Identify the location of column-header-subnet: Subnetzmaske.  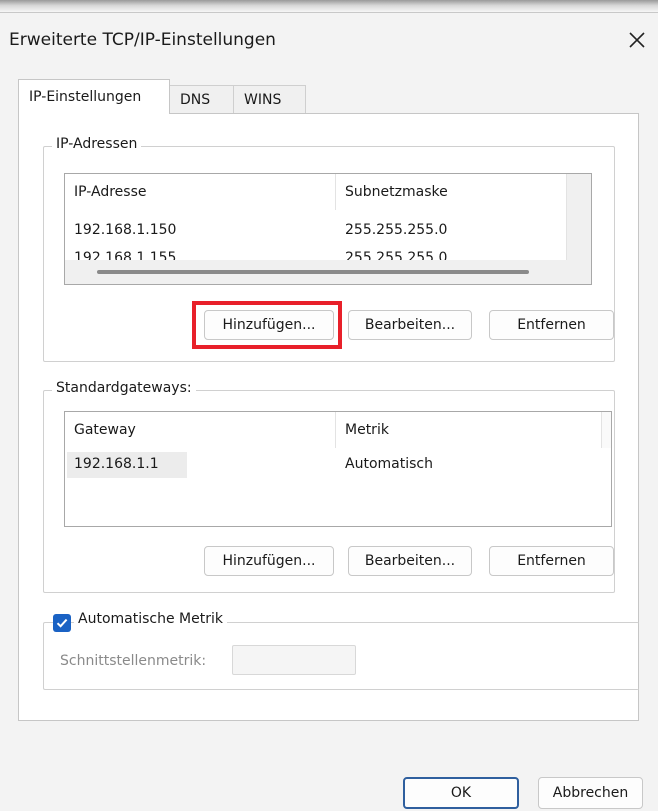
(451, 192).